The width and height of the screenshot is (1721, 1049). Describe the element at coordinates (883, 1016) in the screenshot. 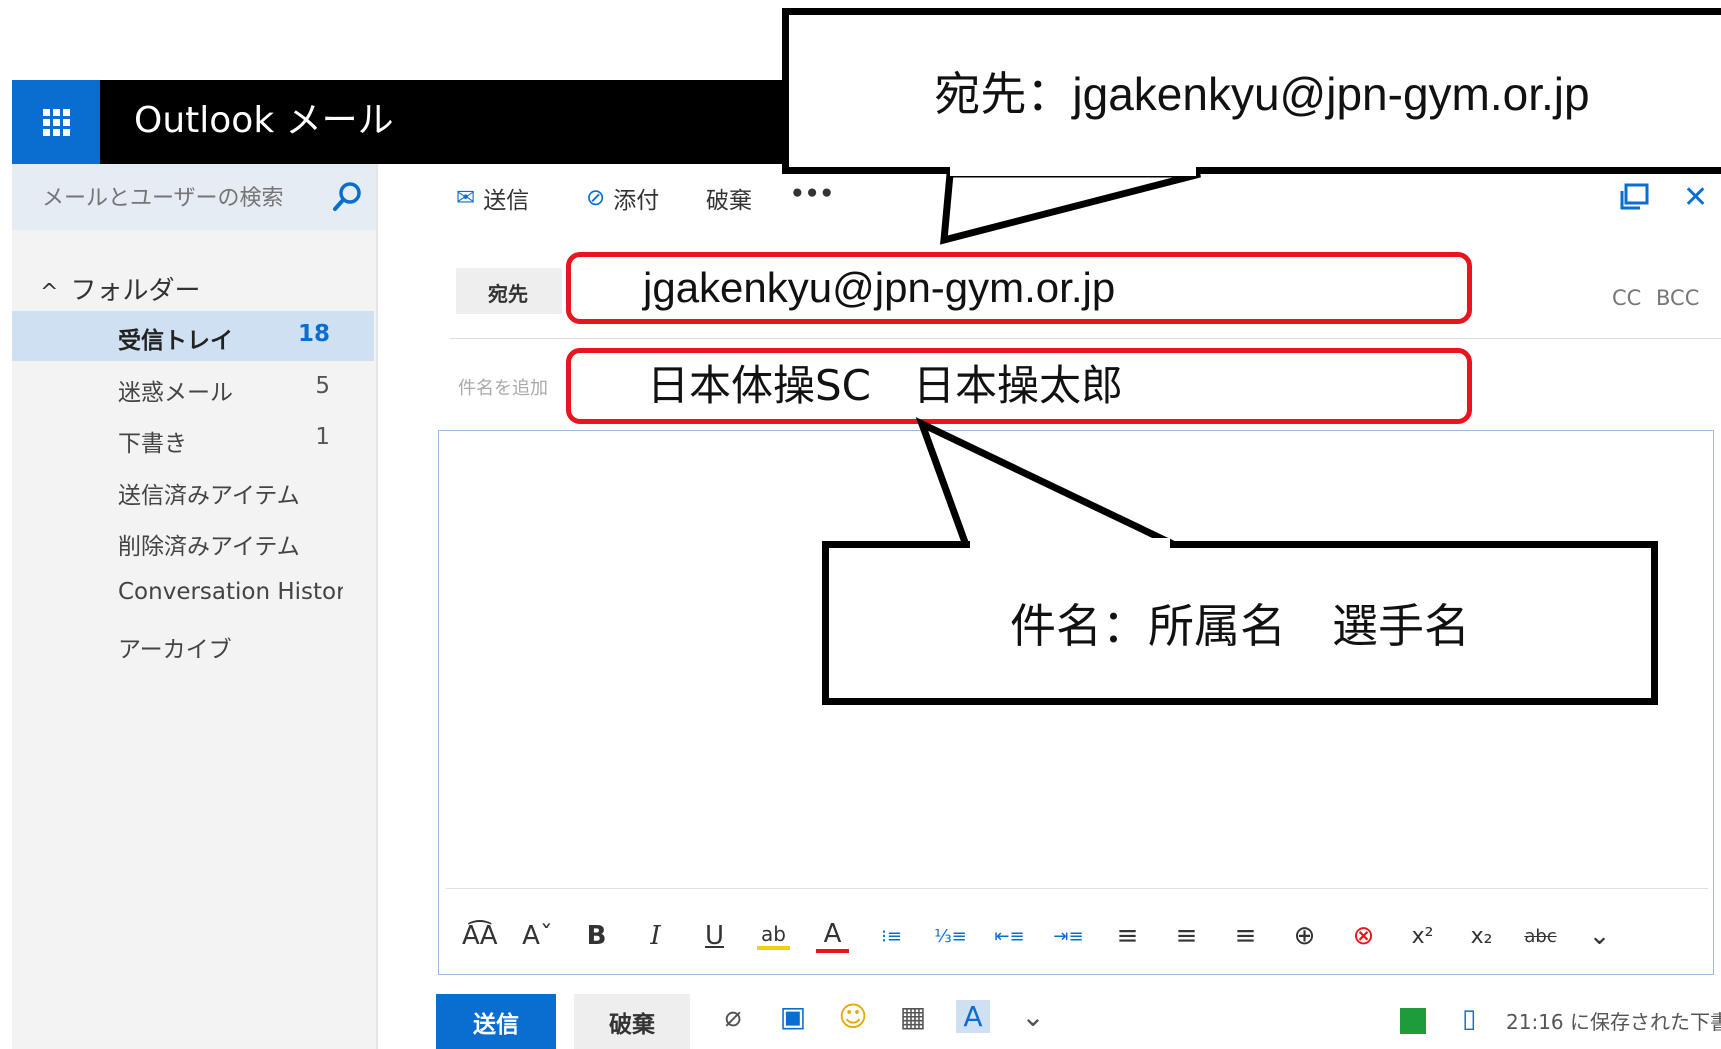

I see `bottom-toolbar: ⌀ ▣ ☺ ▦ A ⌄` at that location.